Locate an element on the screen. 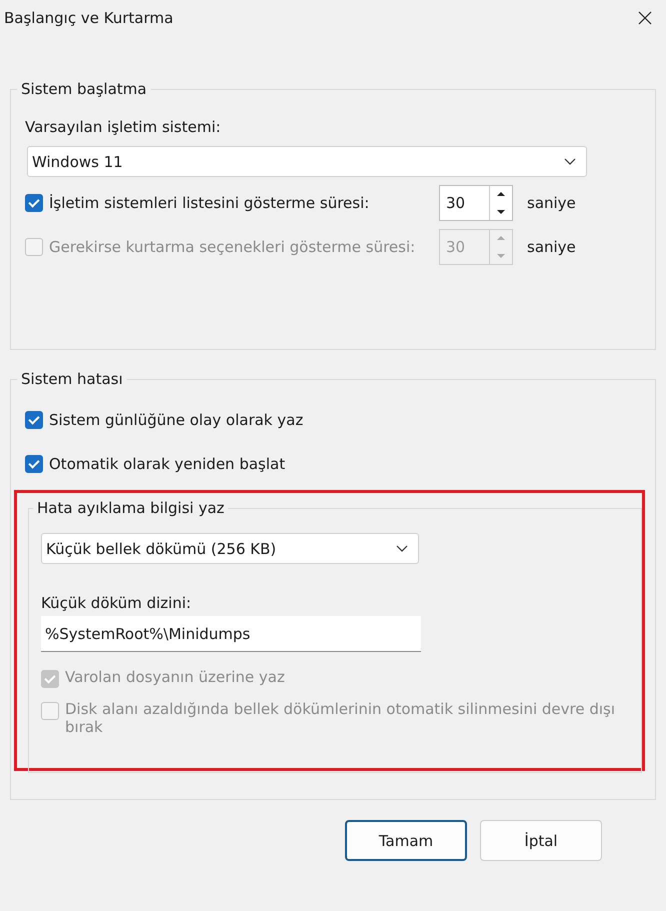 This screenshot has height=911, width=666. directory-field: %SystemRoot%\Minidumps is located at coordinates (231, 634).